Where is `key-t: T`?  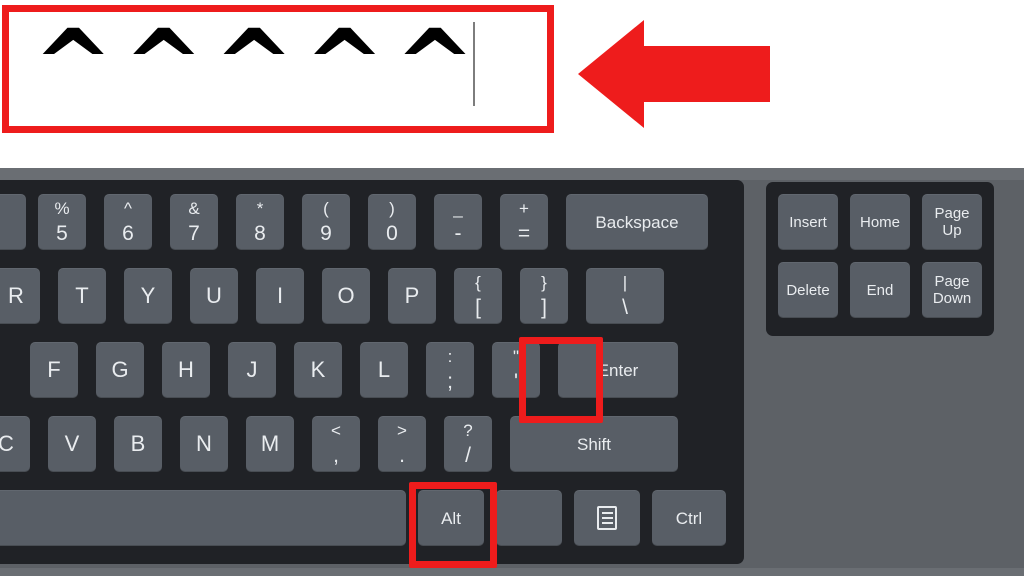
key-t: T is located at coordinates (82, 296).